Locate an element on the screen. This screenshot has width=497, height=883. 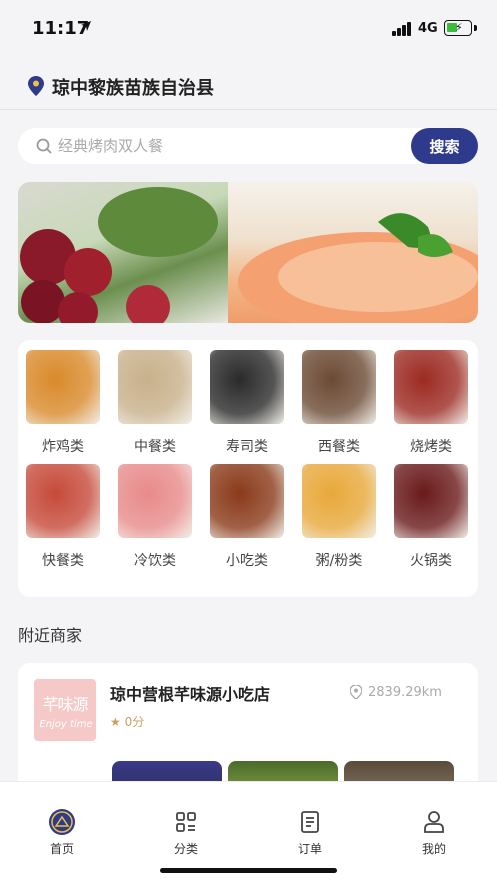
category-item: 快餐类 is located at coordinates (63, 511).